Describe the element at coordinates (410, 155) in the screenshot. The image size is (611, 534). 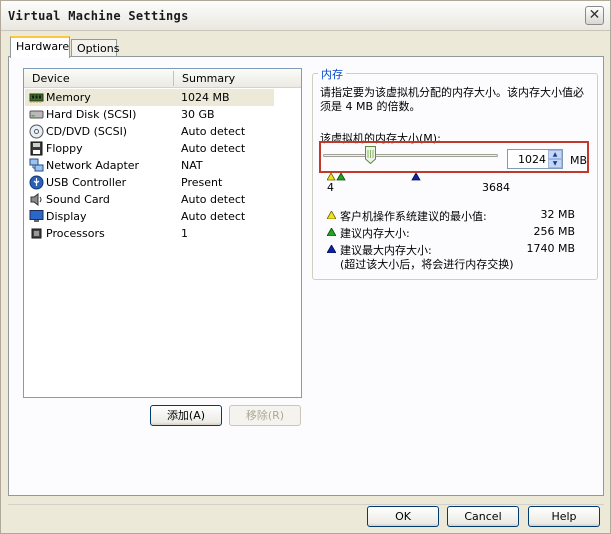
I see `memory-slider-track` at that location.